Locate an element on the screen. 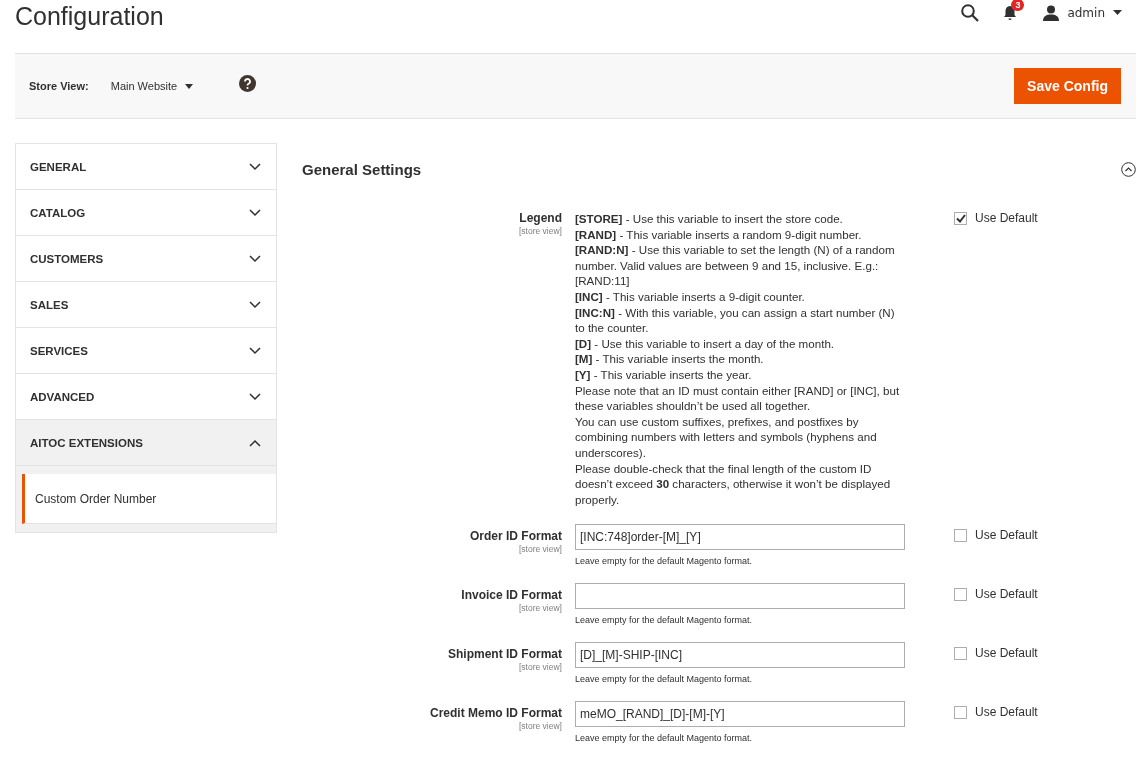 The image size is (1142, 782). text-input is located at coordinates (740, 596).